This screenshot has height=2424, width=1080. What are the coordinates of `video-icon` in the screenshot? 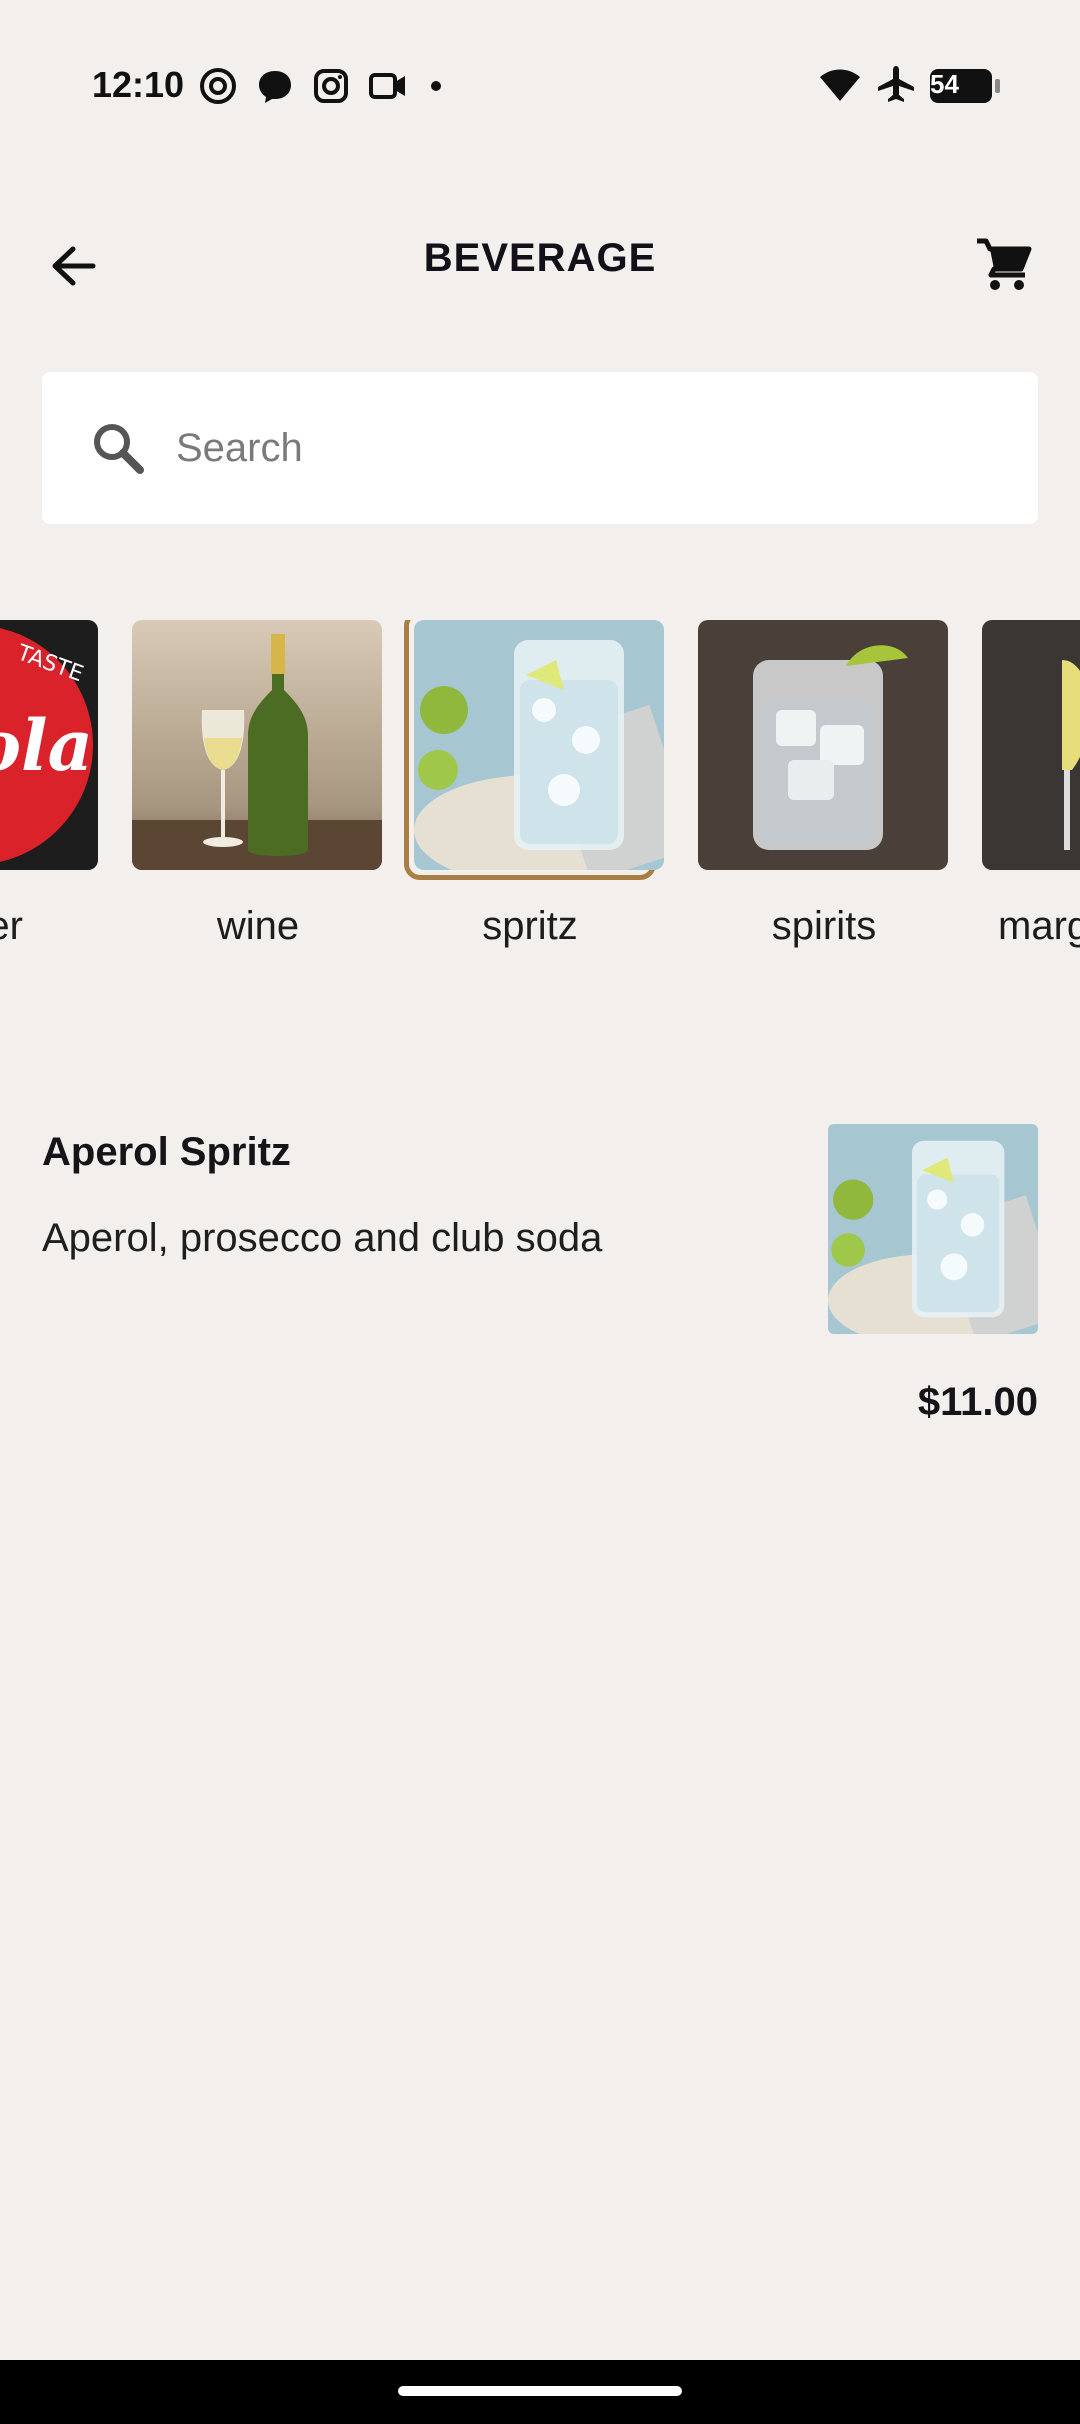 It's located at (388, 88).